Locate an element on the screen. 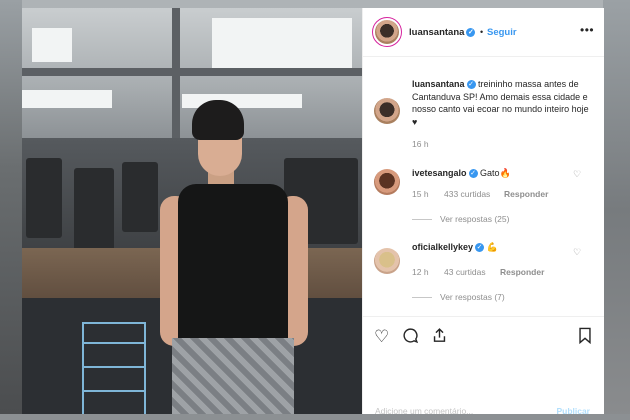 The image size is (630, 420). post-header: luansantana ✓ • Seguir ••• is located at coordinates (483, 32).